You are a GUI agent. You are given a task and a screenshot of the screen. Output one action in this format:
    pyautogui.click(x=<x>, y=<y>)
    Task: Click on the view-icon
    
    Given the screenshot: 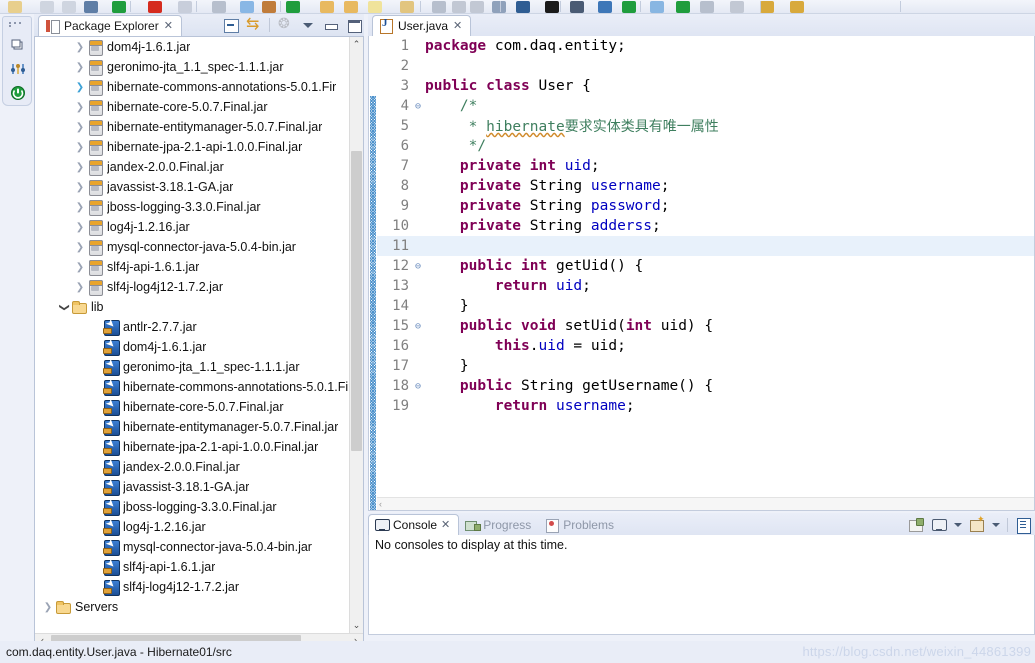 What is the action you would take?
    pyautogui.click(x=707, y=7)
    